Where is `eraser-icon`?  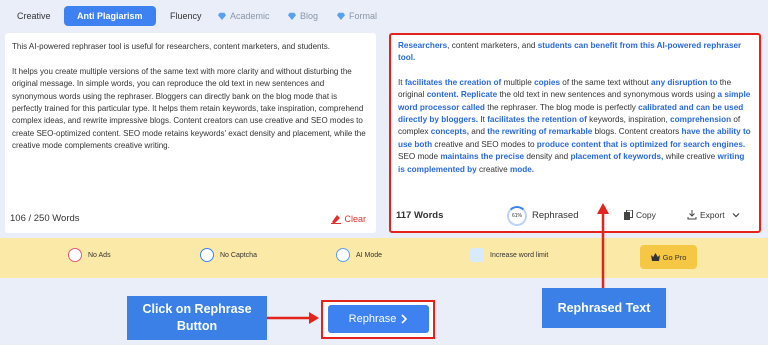 eraser-icon is located at coordinates (336, 219).